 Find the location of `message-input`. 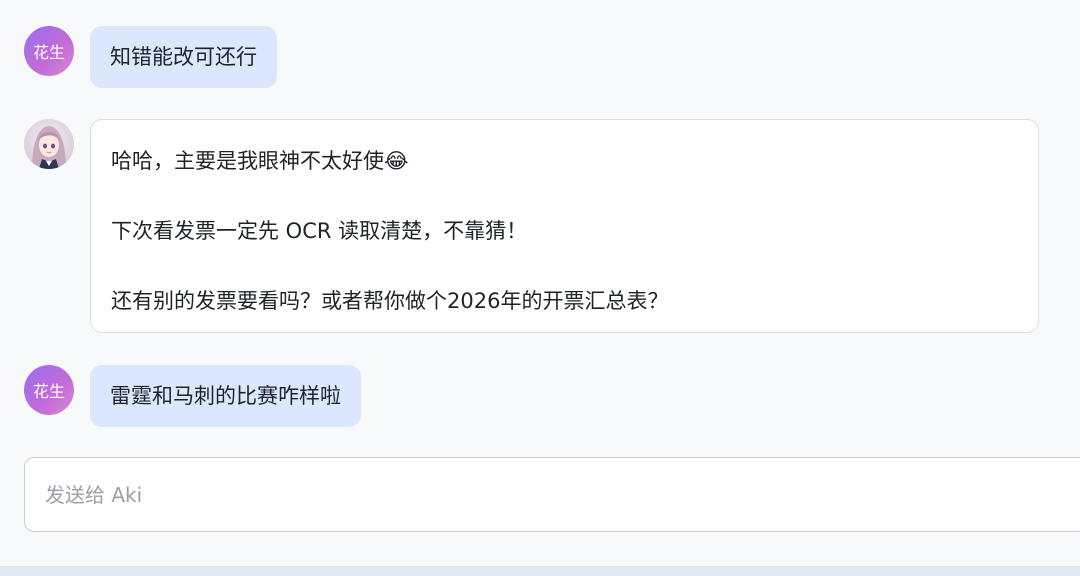

message-input is located at coordinates (545, 494).